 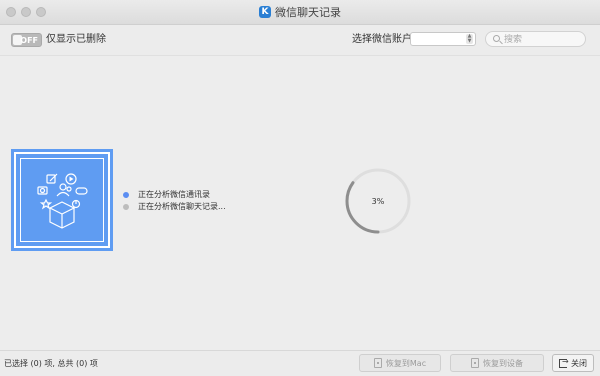 I want to click on app-icon: K, so click(x=265, y=12).